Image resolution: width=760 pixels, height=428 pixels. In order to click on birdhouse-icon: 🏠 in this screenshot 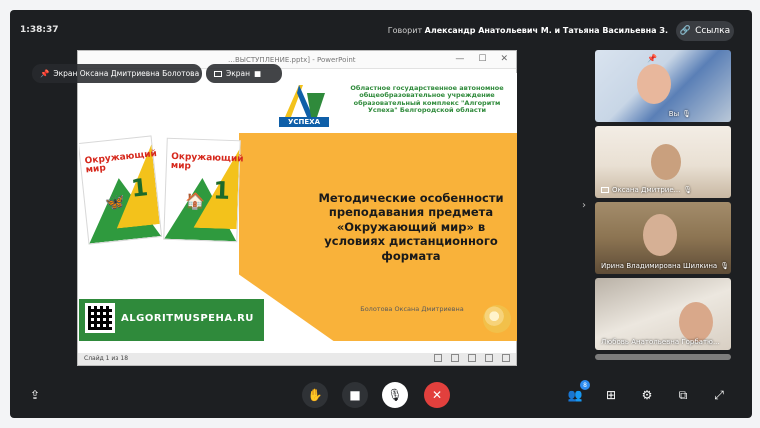, I will do `click(195, 201)`.